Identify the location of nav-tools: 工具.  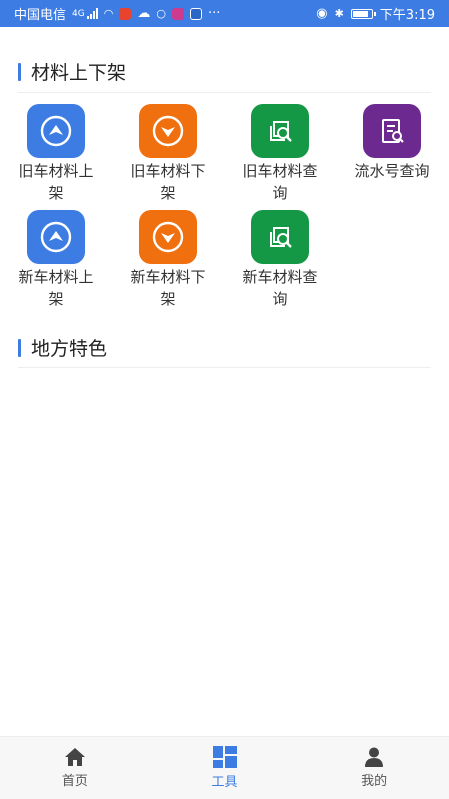
(225, 768).